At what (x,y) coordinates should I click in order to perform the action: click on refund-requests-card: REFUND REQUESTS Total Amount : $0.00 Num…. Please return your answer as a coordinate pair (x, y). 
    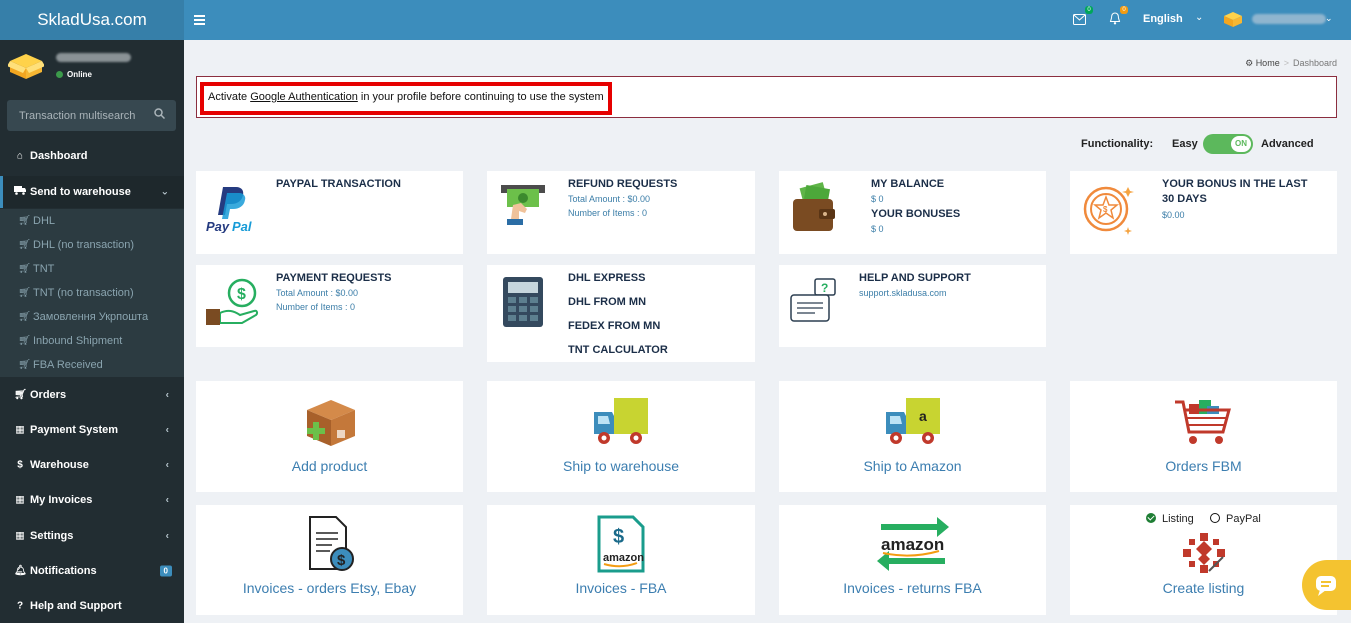
    Looking at the image, I should click on (621, 212).